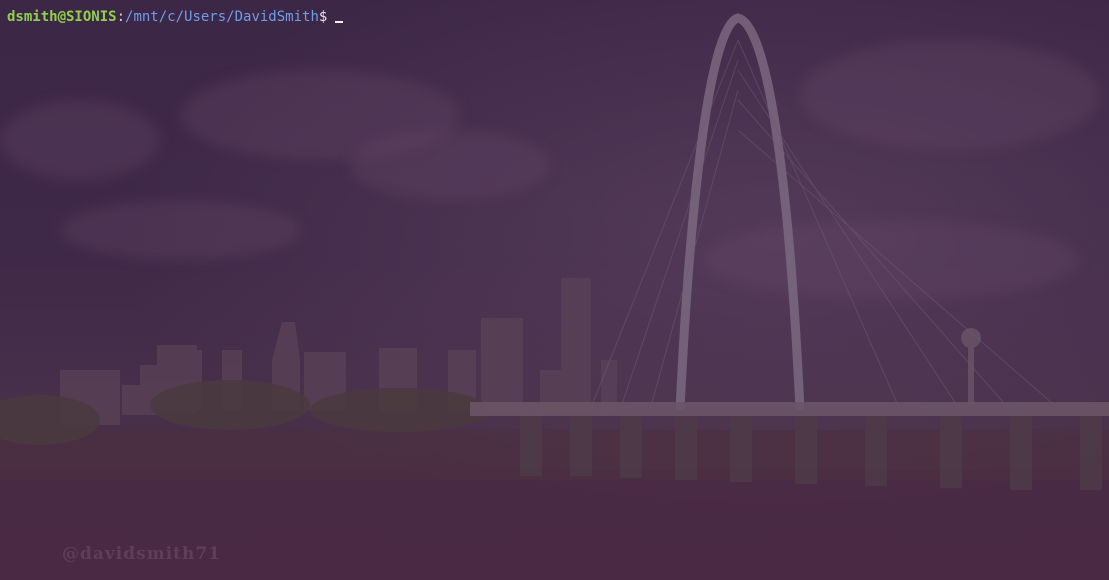 The height and width of the screenshot is (580, 1109). I want to click on watermark-text: @davidsmith71, so click(142, 554).